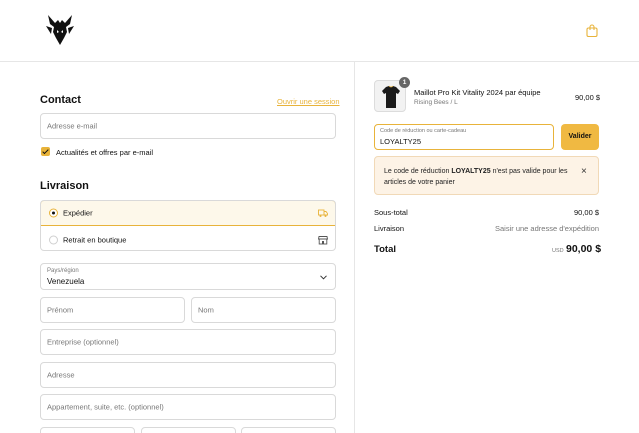 The height and width of the screenshot is (433, 639). What do you see at coordinates (323, 213) in the screenshot?
I see `truck-icon` at bounding box center [323, 213].